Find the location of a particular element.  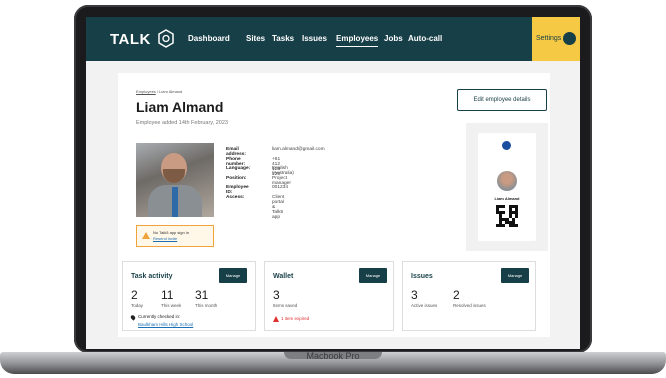

nav-item-tasks: Tasks is located at coordinates (283, 38).